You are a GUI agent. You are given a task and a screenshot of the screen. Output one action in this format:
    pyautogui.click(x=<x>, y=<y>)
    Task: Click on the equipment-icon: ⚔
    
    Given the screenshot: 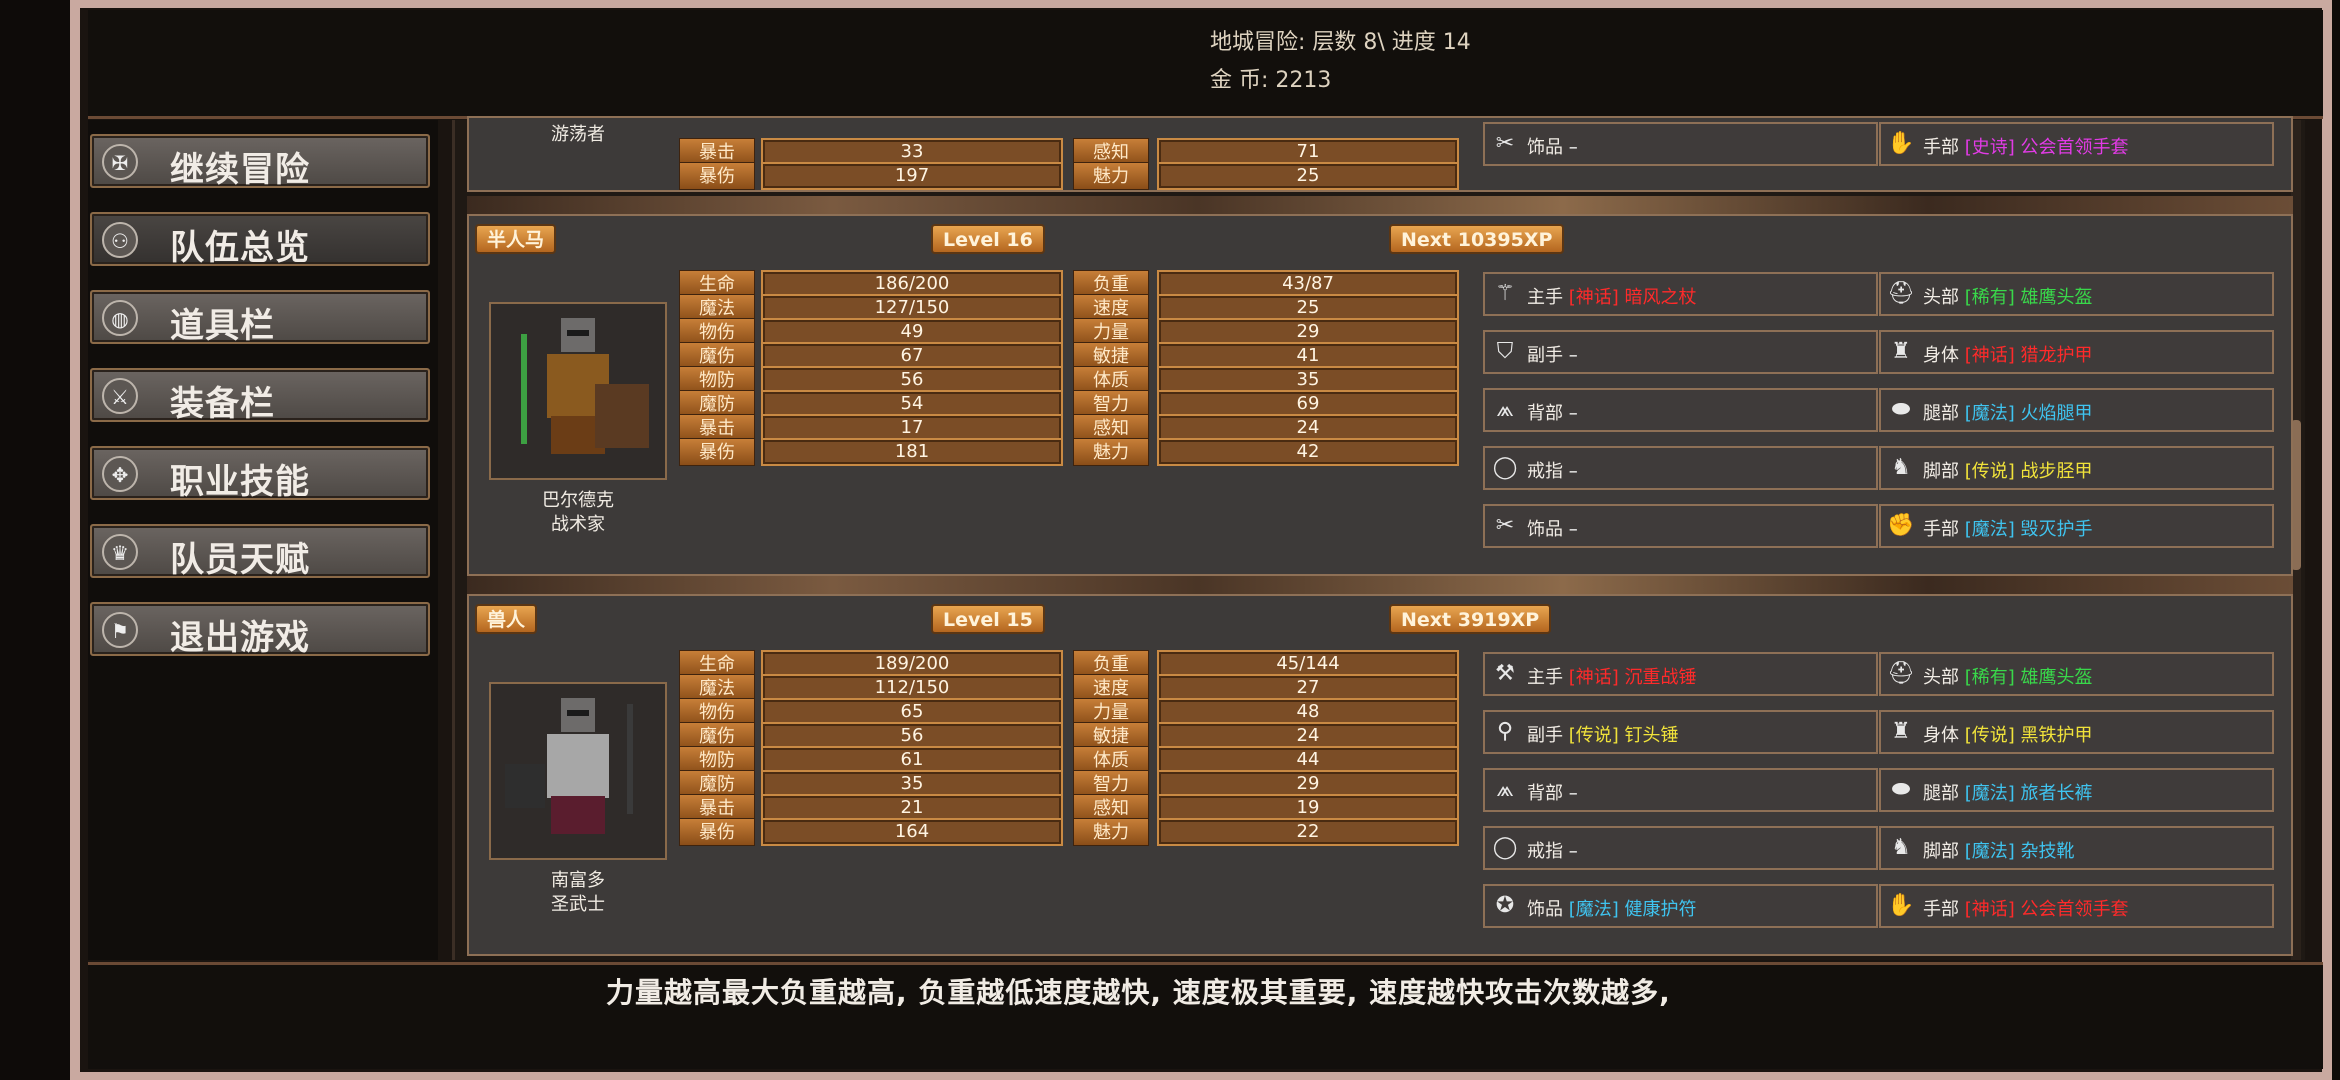 What is the action you would take?
    pyautogui.click(x=120, y=396)
    